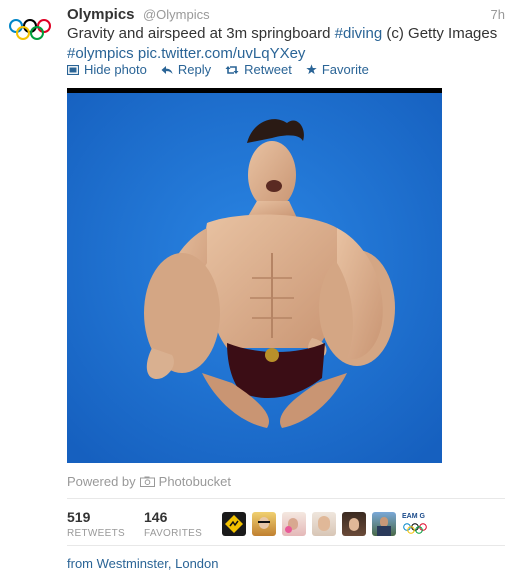  What do you see at coordinates (232, 69) in the screenshot?
I see `retweet-icon` at bounding box center [232, 69].